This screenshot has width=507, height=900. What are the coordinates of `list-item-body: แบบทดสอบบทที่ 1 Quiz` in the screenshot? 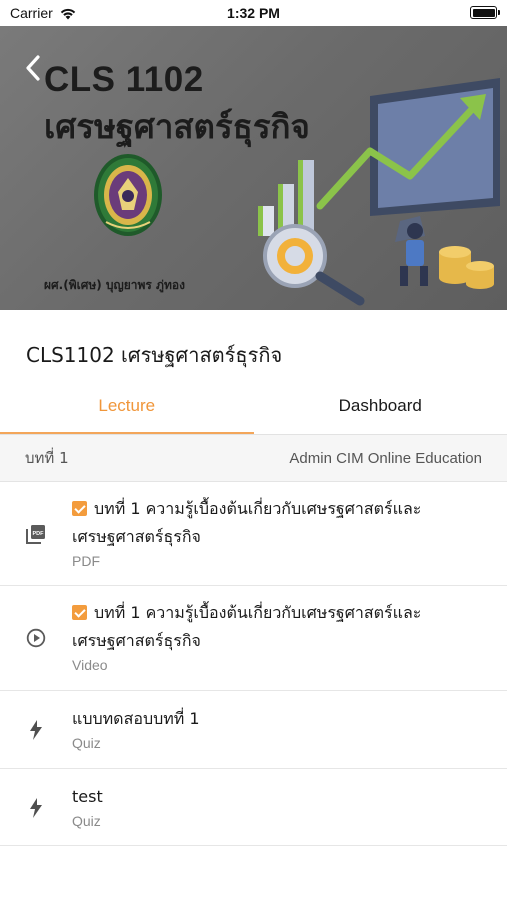 It's located at (279, 728).